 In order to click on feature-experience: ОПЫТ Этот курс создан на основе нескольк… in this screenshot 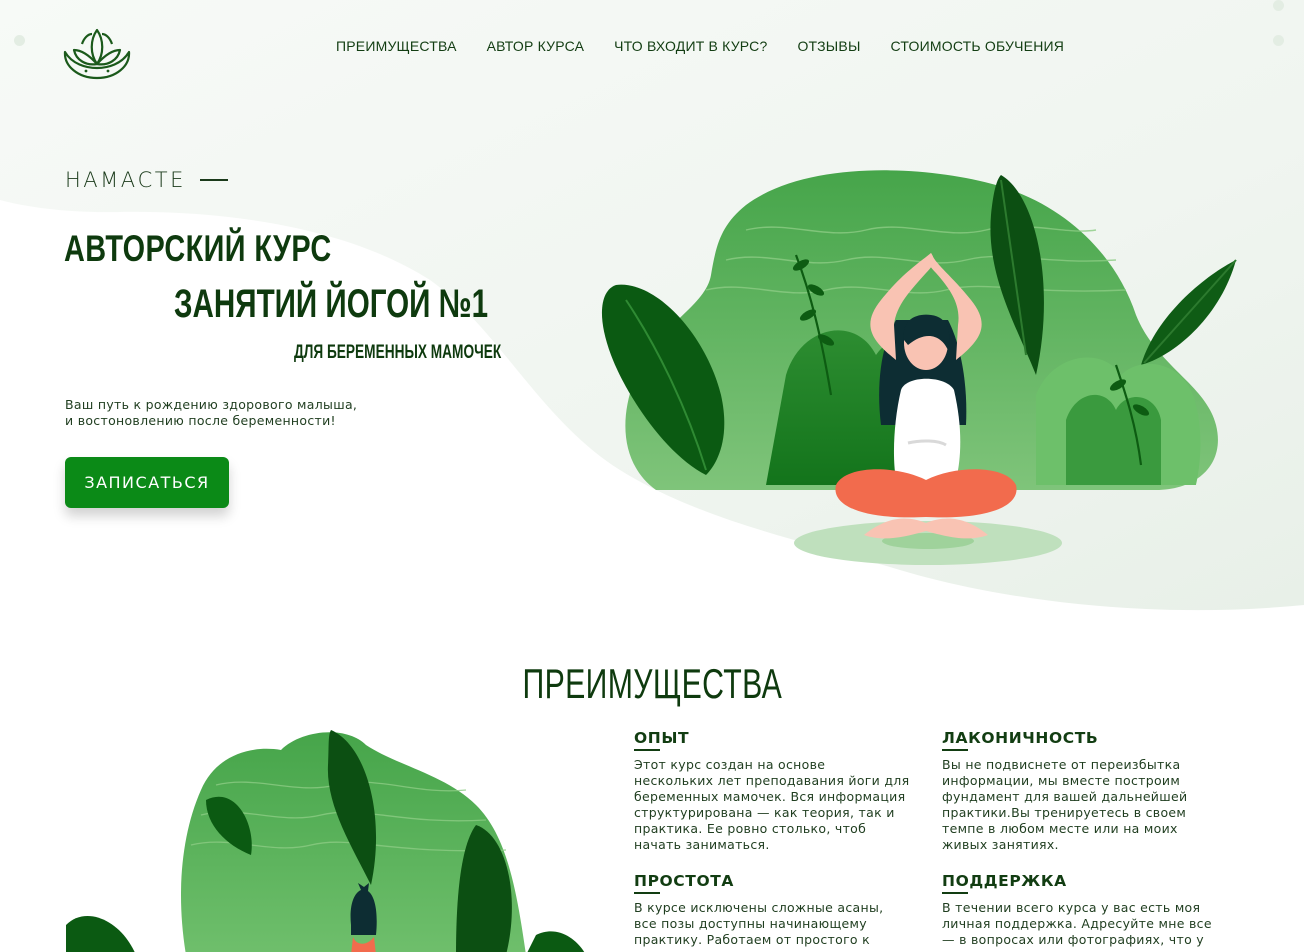, I will do `click(779, 791)`.